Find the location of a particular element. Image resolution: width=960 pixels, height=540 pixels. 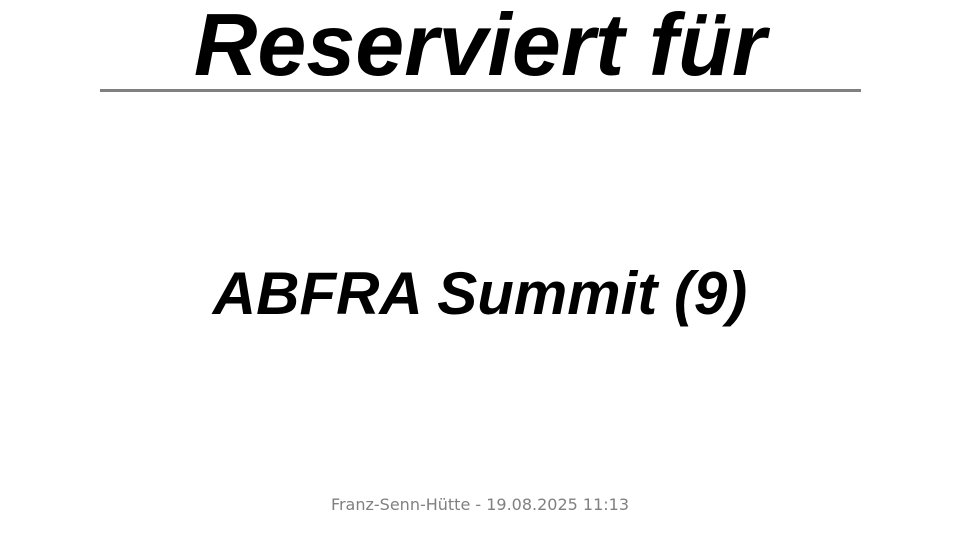

footer-location-timestamp: Franz-Senn-Hütte - 19.08.2025 11:13 is located at coordinates (480, 504).